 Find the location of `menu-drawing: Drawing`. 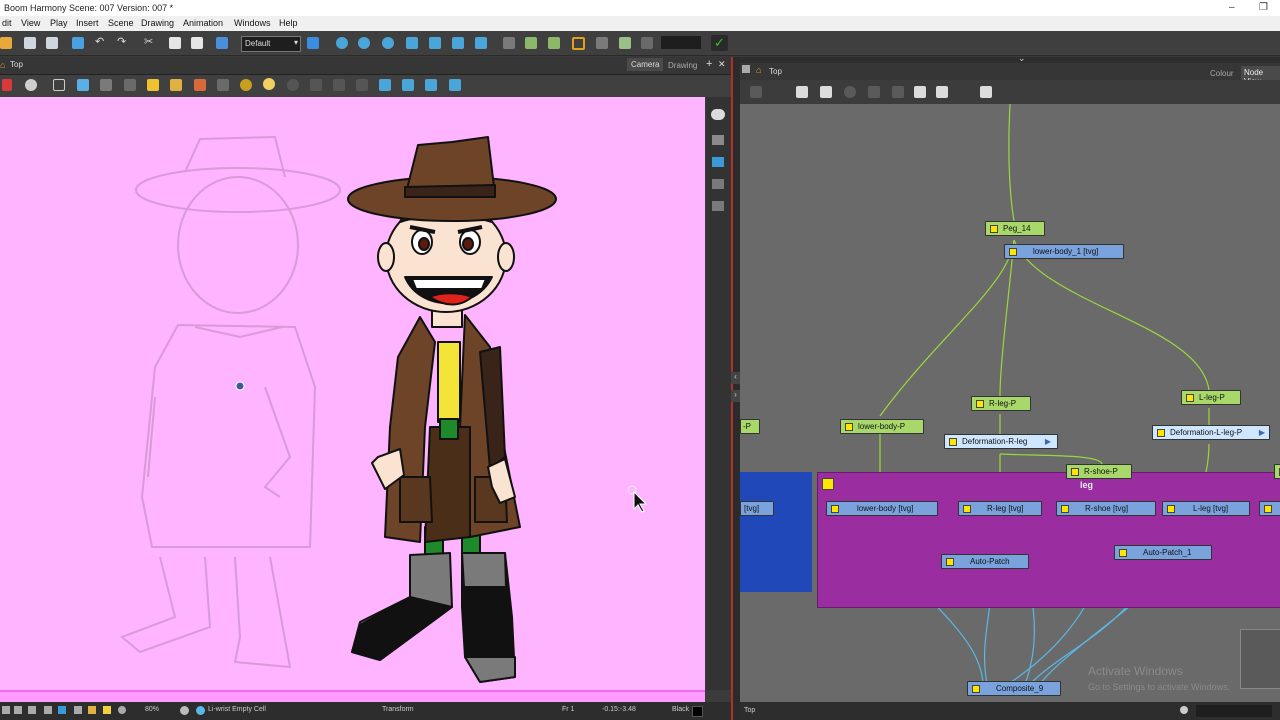

menu-drawing: Drawing is located at coordinates (157, 23).